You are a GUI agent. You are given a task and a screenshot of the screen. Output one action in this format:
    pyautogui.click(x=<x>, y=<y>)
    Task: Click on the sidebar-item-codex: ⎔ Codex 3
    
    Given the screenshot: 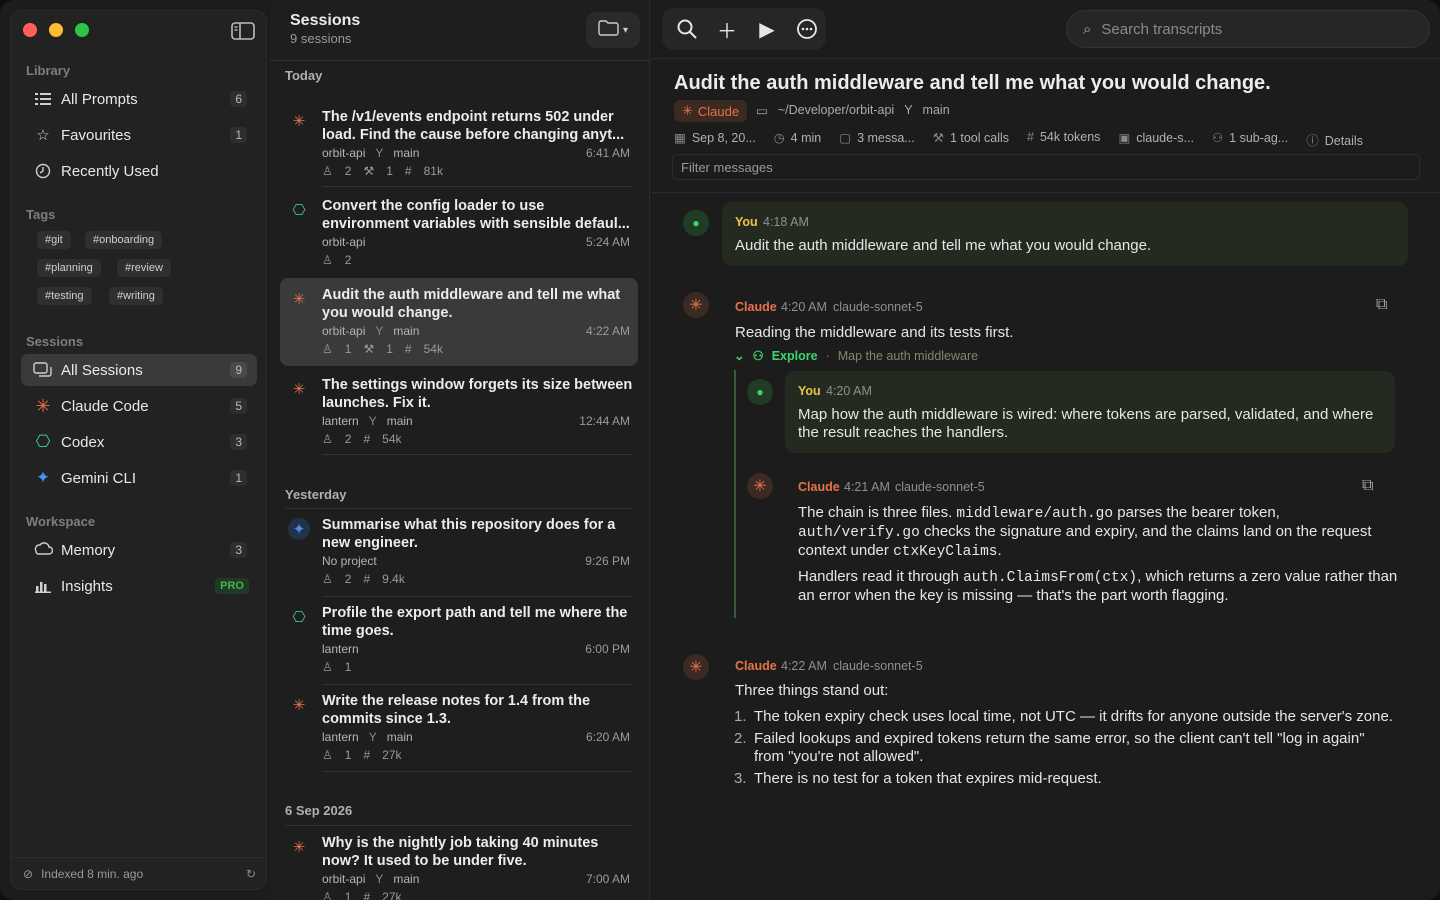 What is the action you would take?
    pyautogui.click(x=139, y=442)
    